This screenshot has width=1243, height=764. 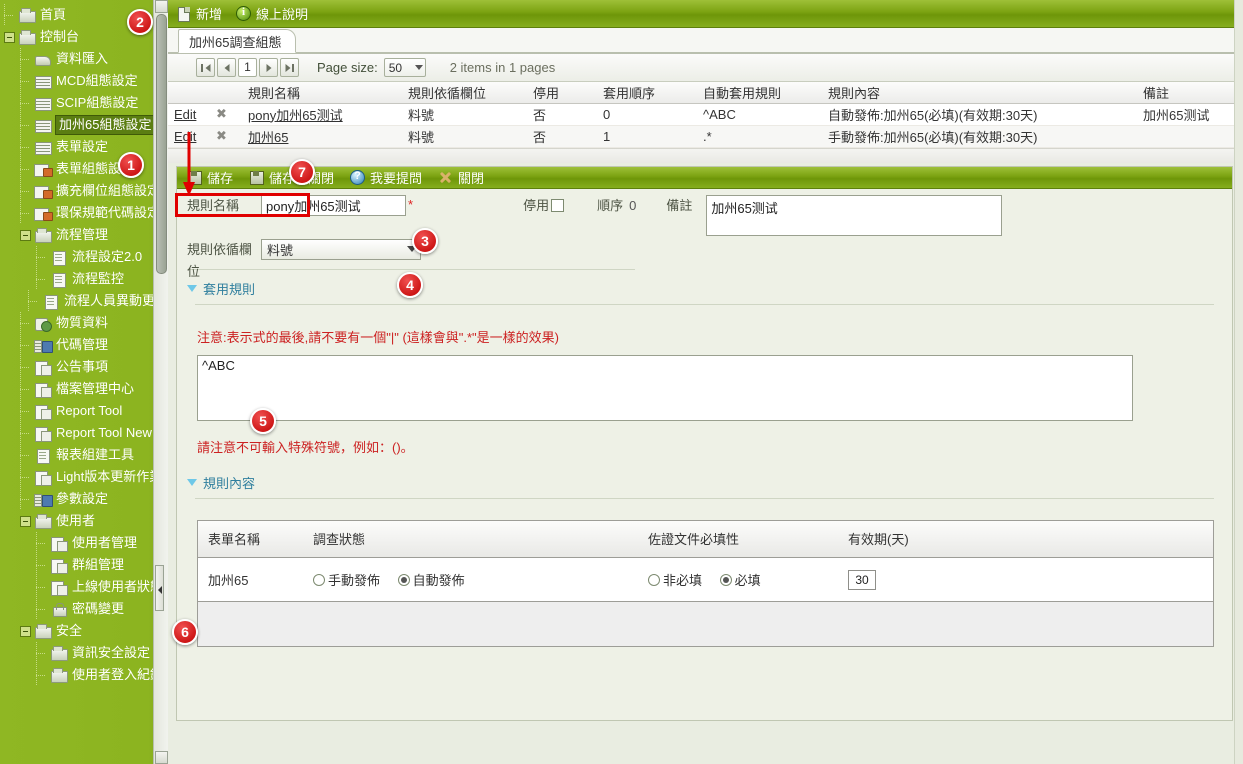 What do you see at coordinates (675, 579) in the screenshot?
I see `radio-not-required: 非必填` at bounding box center [675, 579].